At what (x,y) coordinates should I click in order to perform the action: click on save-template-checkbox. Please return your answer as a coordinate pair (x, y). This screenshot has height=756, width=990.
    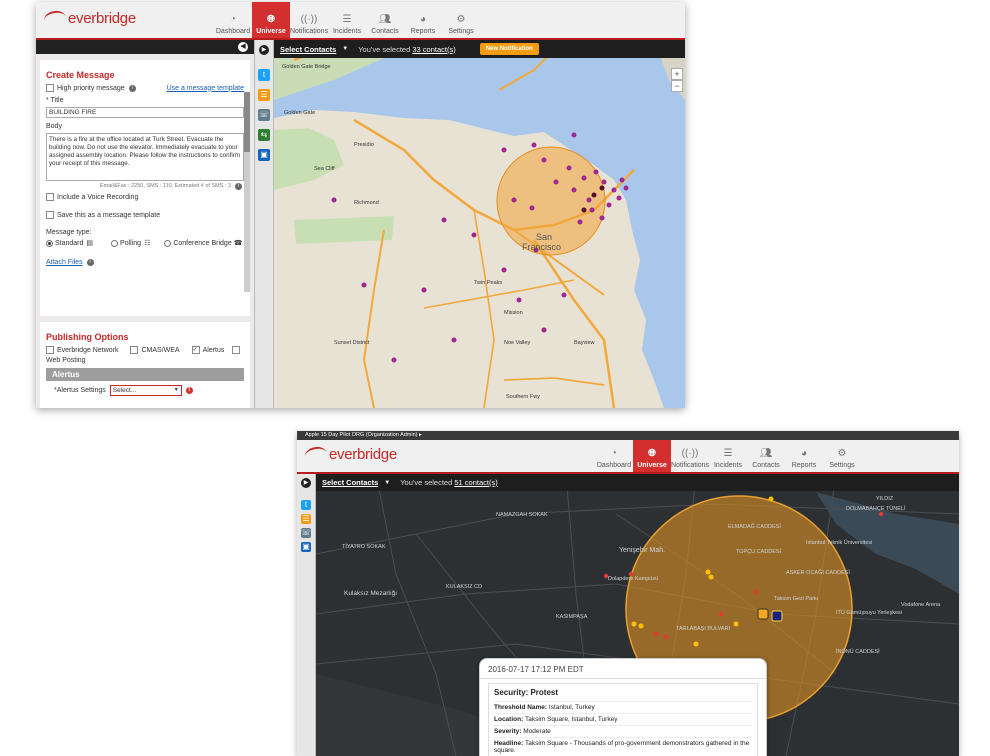
    Looking at the image, I should click on (50, 215).